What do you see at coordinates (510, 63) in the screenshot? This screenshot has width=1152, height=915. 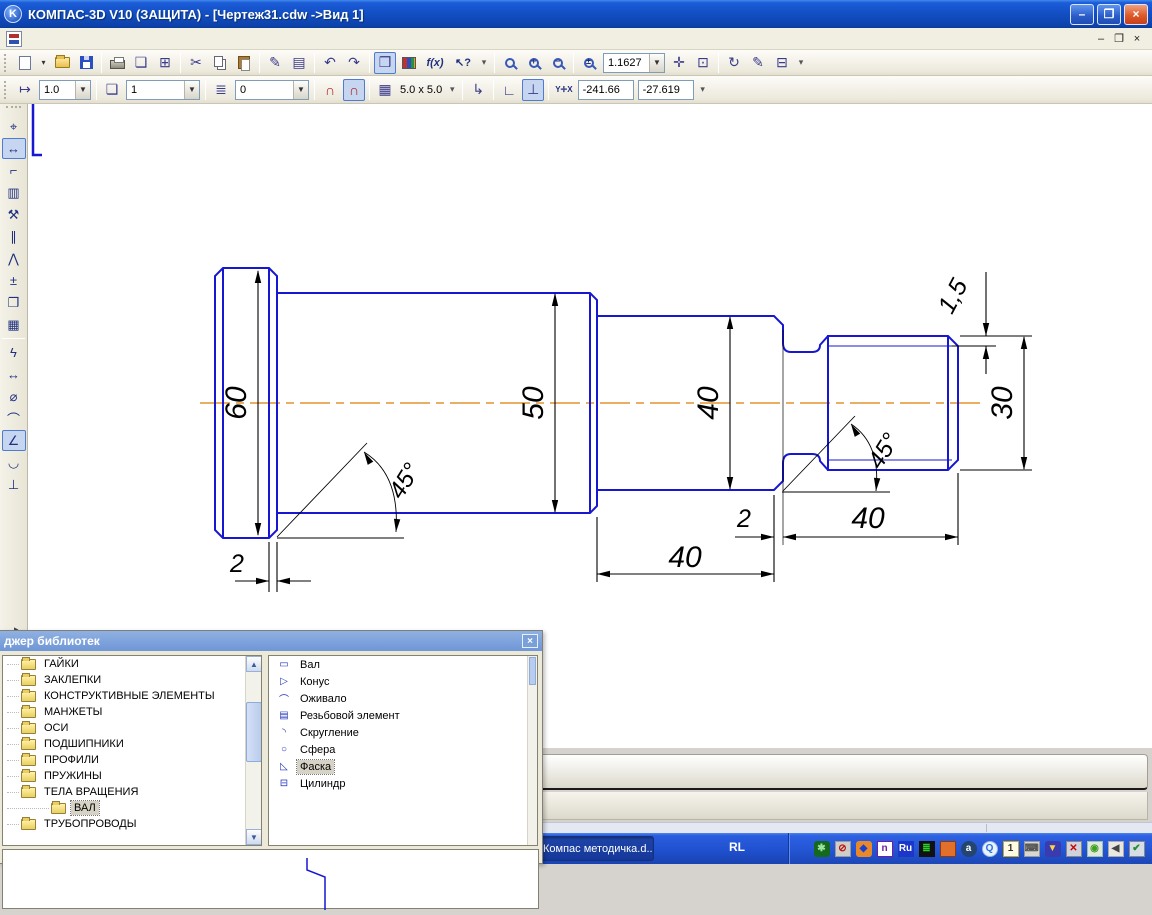 I see `zoom-window-button` at bounding box center [510, 63].